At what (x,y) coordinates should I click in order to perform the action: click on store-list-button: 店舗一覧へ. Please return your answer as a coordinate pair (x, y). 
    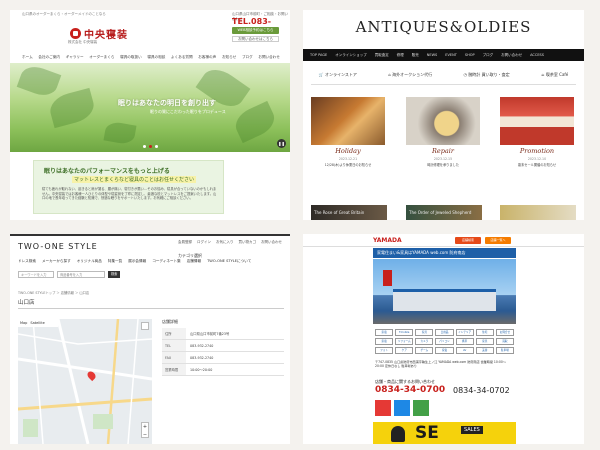
    Looking at the image, I should click on (498, 240).